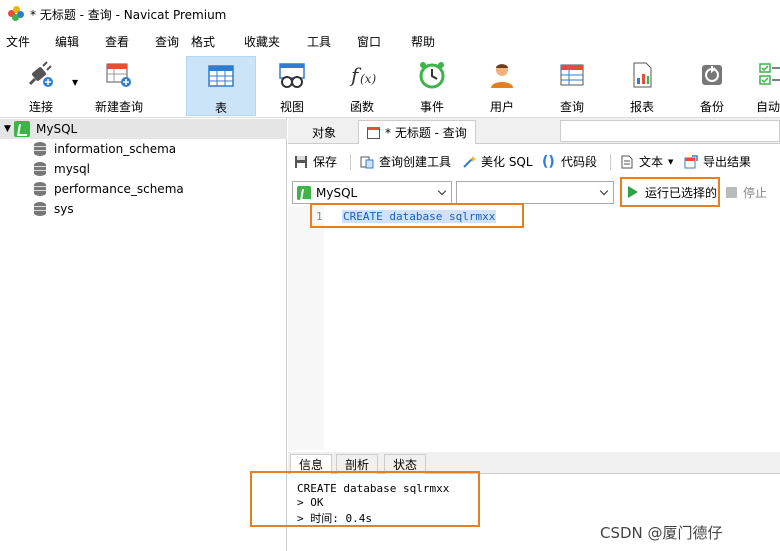 This screenshot has height=551, width=780. I want to click on collapse-icon: ▼, so click(9, 129).